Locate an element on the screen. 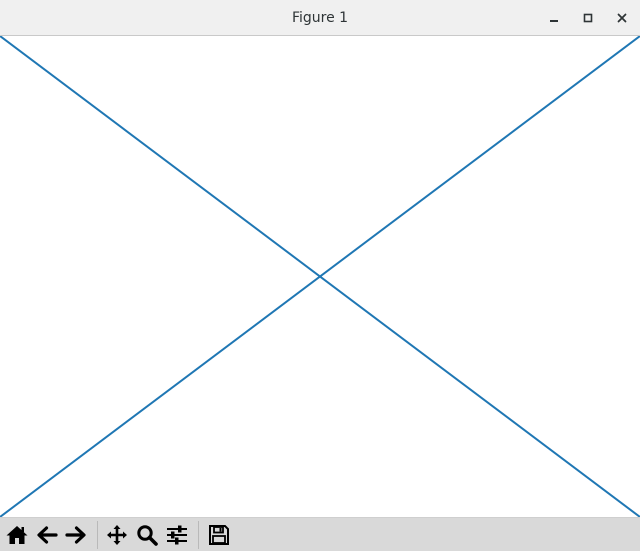 Image resolution: width=640 pixels, height=551 pixels. zoom-icon is located at coordinates (147, 535).